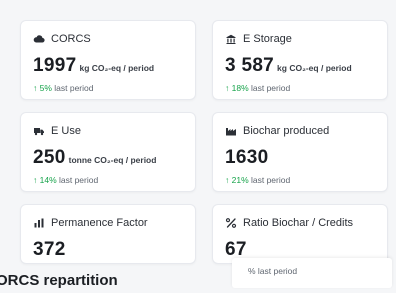  What do you see at coordinates (250, 65) in the screenshot?
I see `card-value: 3 587` at bounding box center [250, 65].